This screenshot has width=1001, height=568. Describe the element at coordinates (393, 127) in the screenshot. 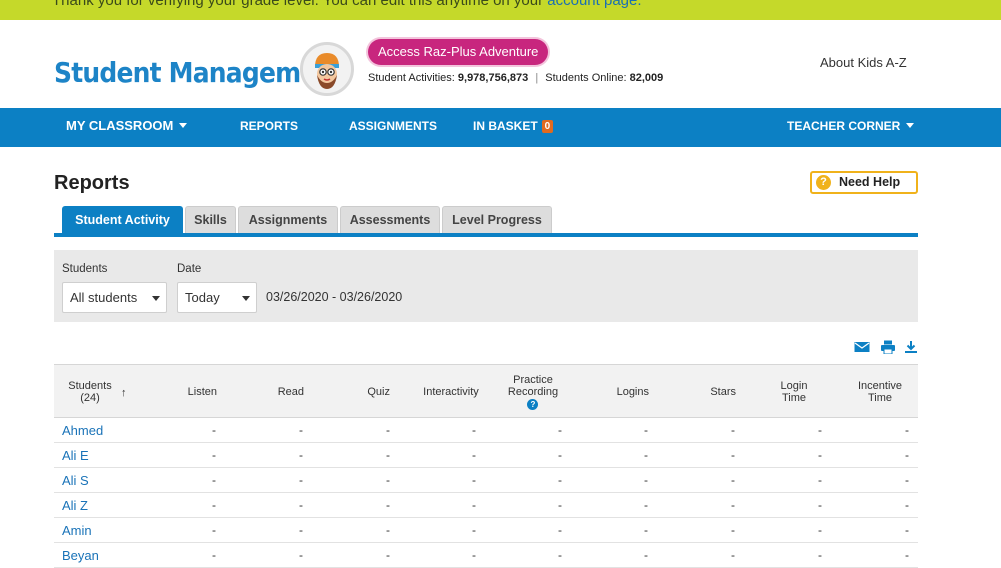

I see `nav-assignments: ASSIGNMENTS` at that location.